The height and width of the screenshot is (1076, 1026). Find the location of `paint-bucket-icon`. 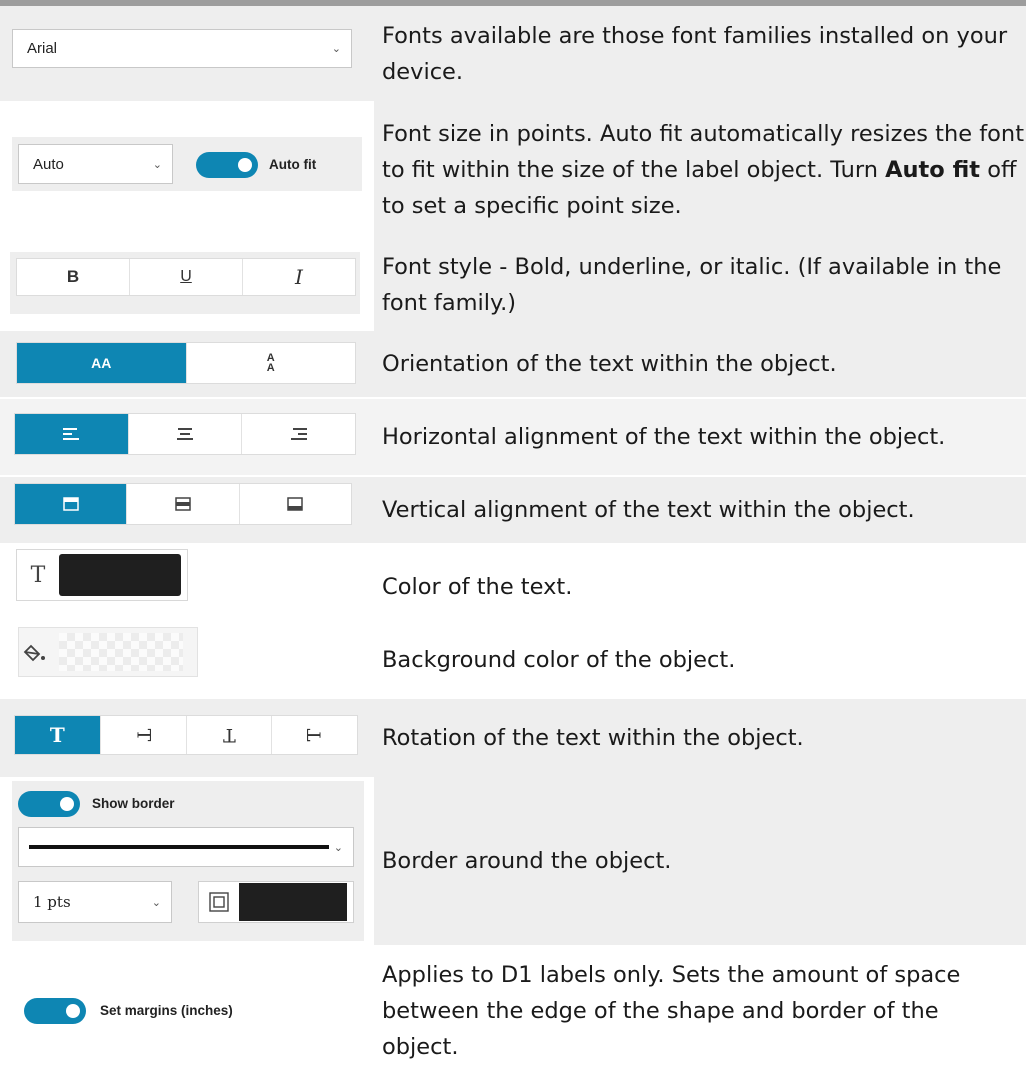

paint-bucket-icon is located at coordinates (34, 653).